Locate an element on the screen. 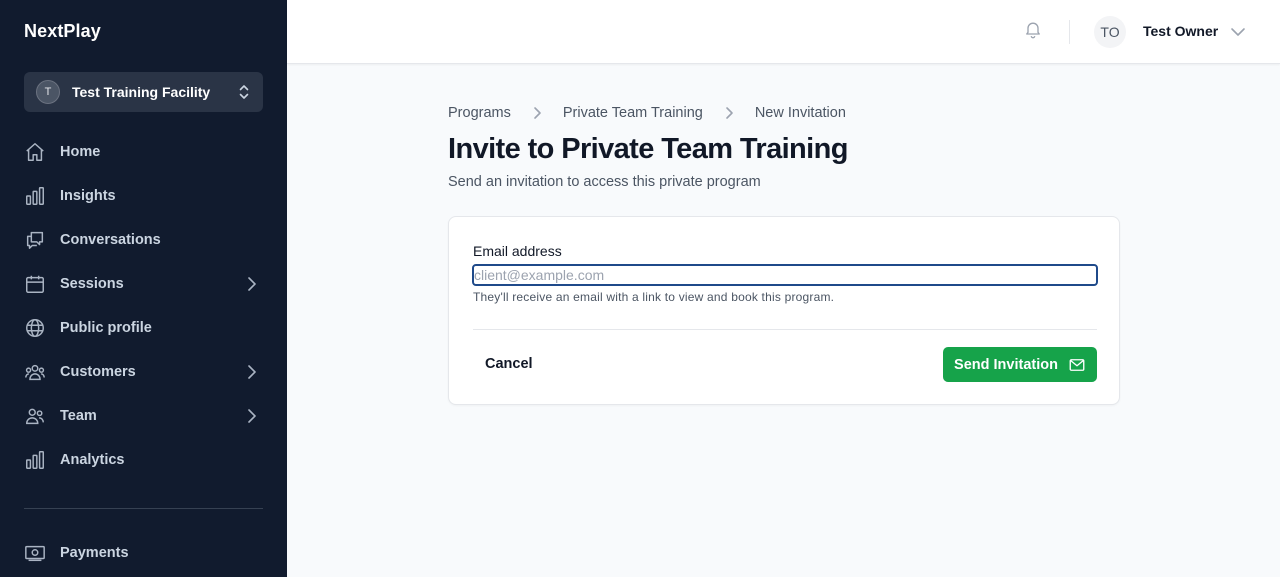 The image size is (1280, 577). user-menu-name: Test Owner is located at coordinates (1180, 31).